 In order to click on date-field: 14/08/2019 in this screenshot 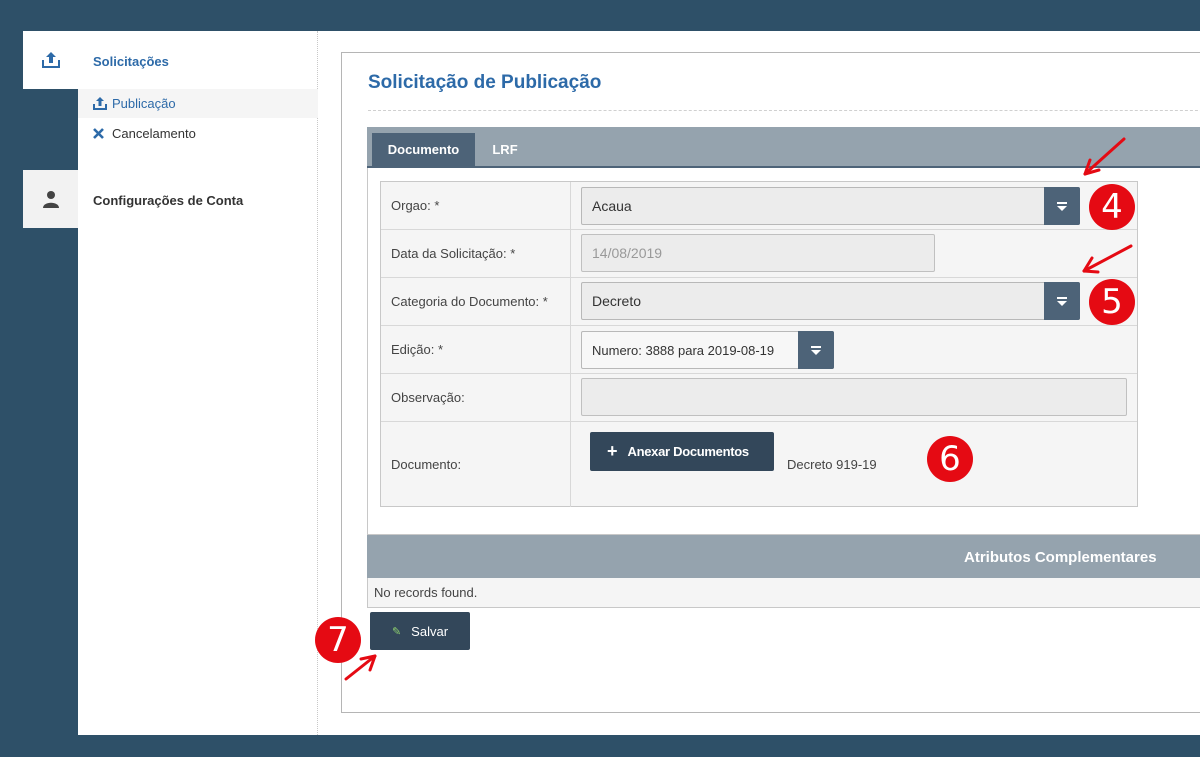, I will do `click(758, 253)`.